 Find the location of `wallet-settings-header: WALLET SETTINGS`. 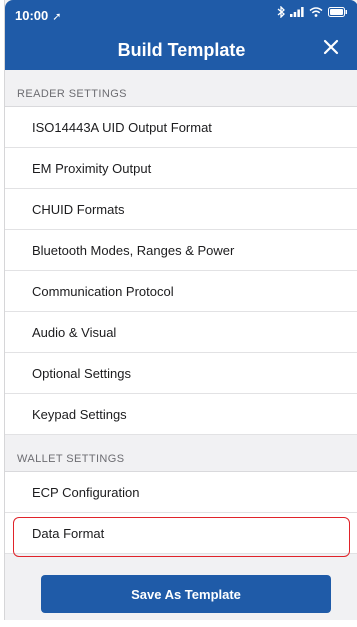

wallet-settings-header: WALLET SETTINGS is located at coordinates (181, 453).